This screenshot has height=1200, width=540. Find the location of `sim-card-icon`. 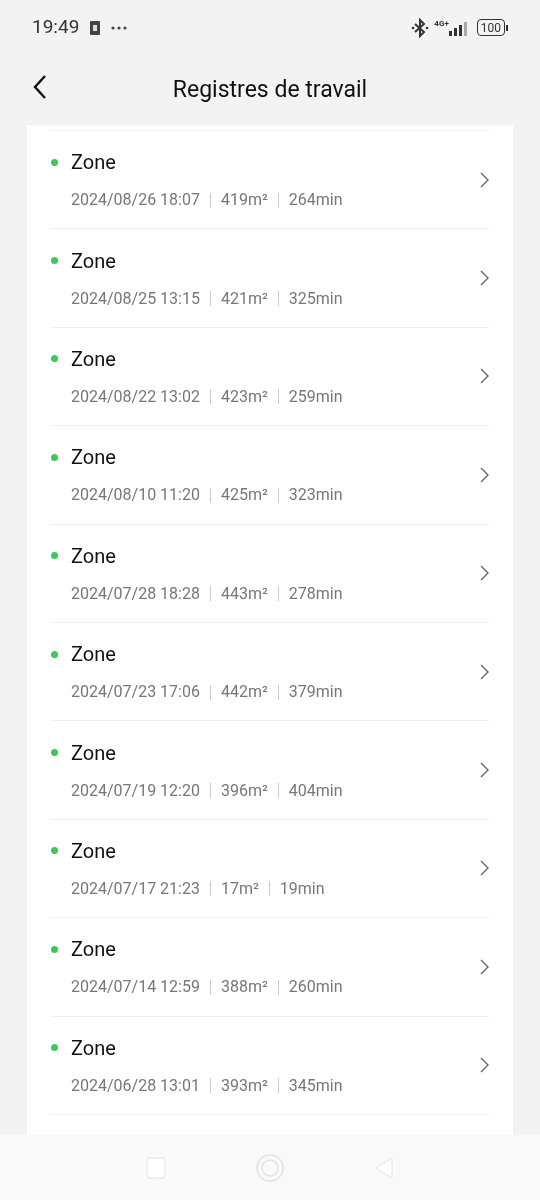

sim-card-icon is located at coordinates (95, 27).